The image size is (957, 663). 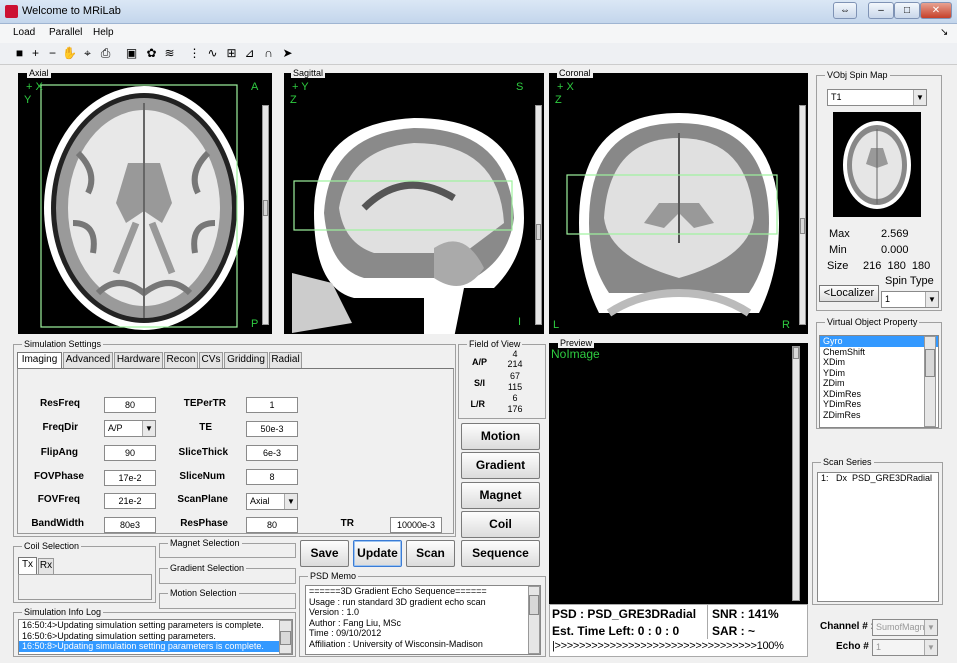 What do you see at coordinates (802, 215) in the screenshot?
I see `coronal-slice-slider` at bounding box center [802, 215].